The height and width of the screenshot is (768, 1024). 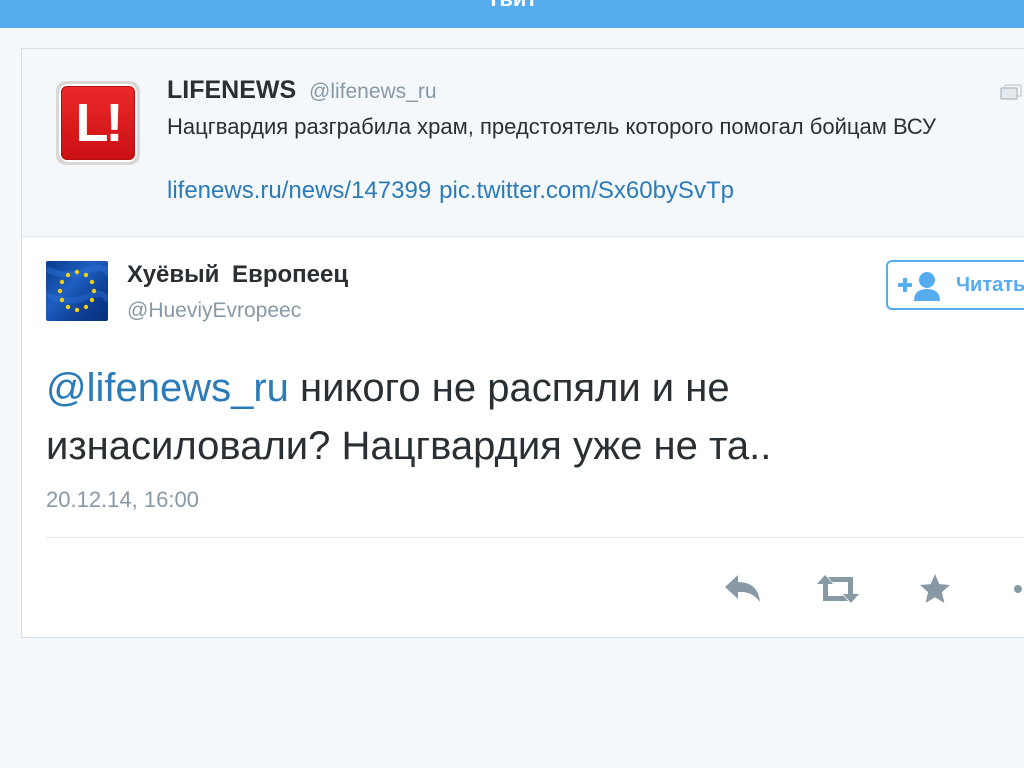 What do you see at coordinates (1016, 589) in the screenshot?
I see `more-icon` at bounding box center [1016, 589].